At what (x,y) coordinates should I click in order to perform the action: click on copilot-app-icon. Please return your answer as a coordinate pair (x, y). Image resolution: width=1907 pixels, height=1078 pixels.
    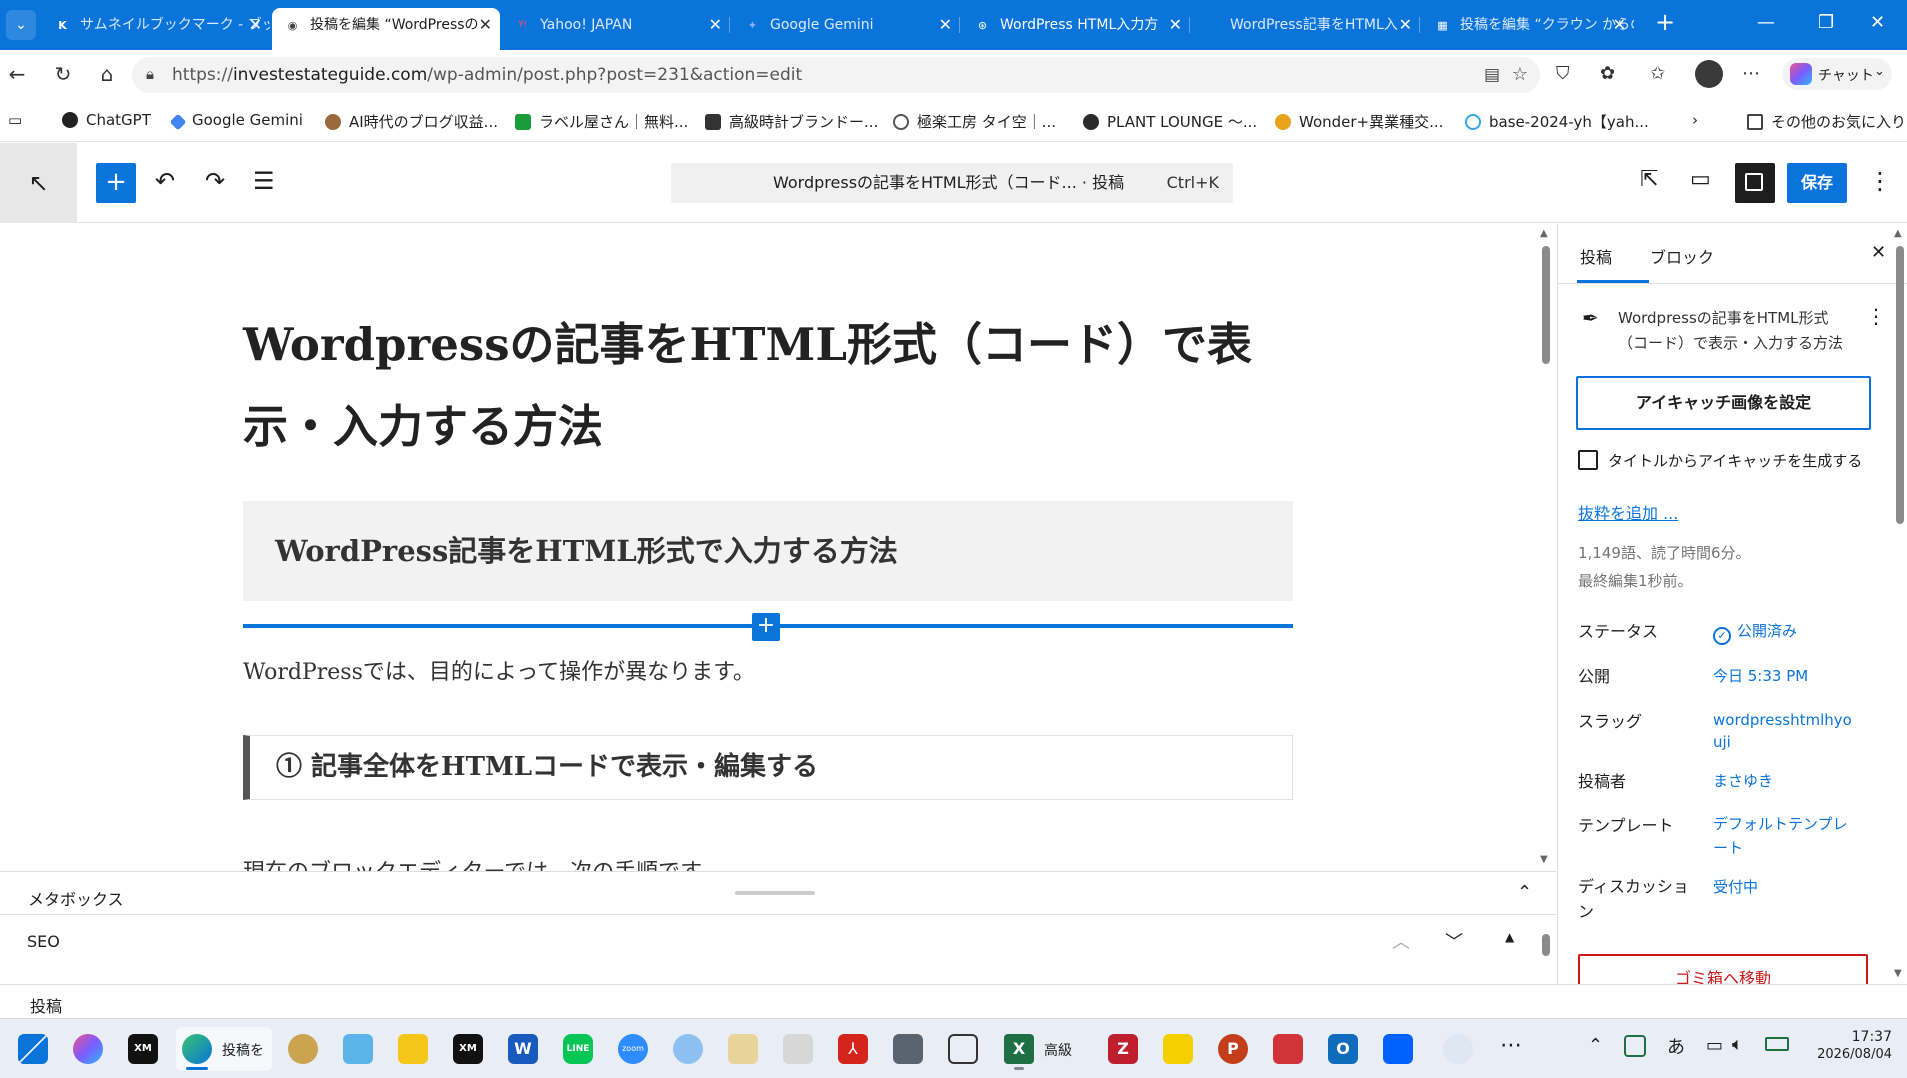
    Looking at the image, I should click on (88, 1049).